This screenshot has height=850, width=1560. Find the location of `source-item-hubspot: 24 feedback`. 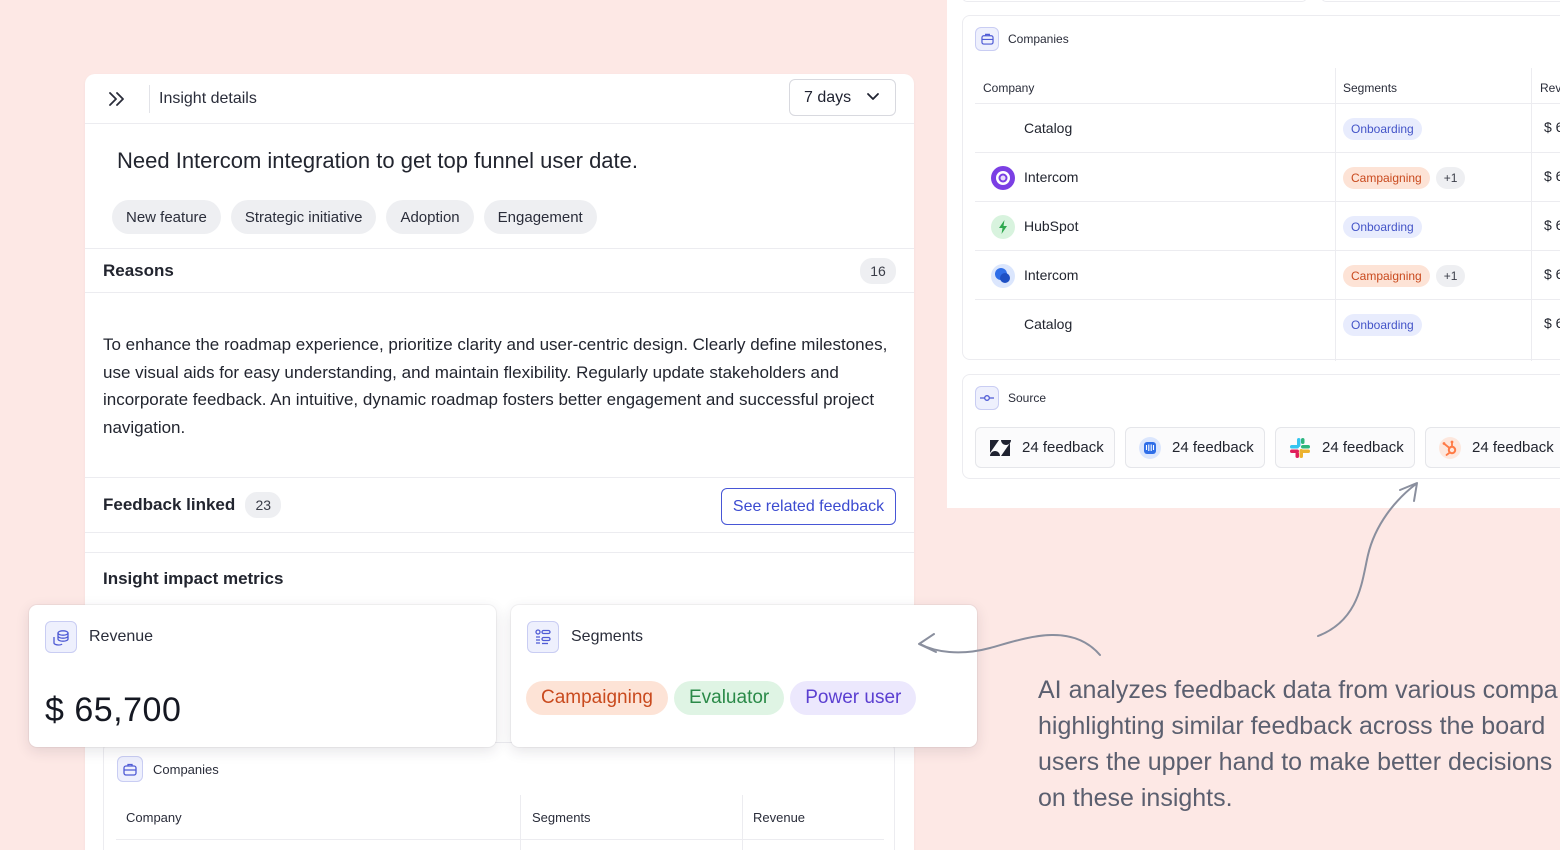

source-item-hubspot: 24 feedback is located at coordinates (1492, 447).